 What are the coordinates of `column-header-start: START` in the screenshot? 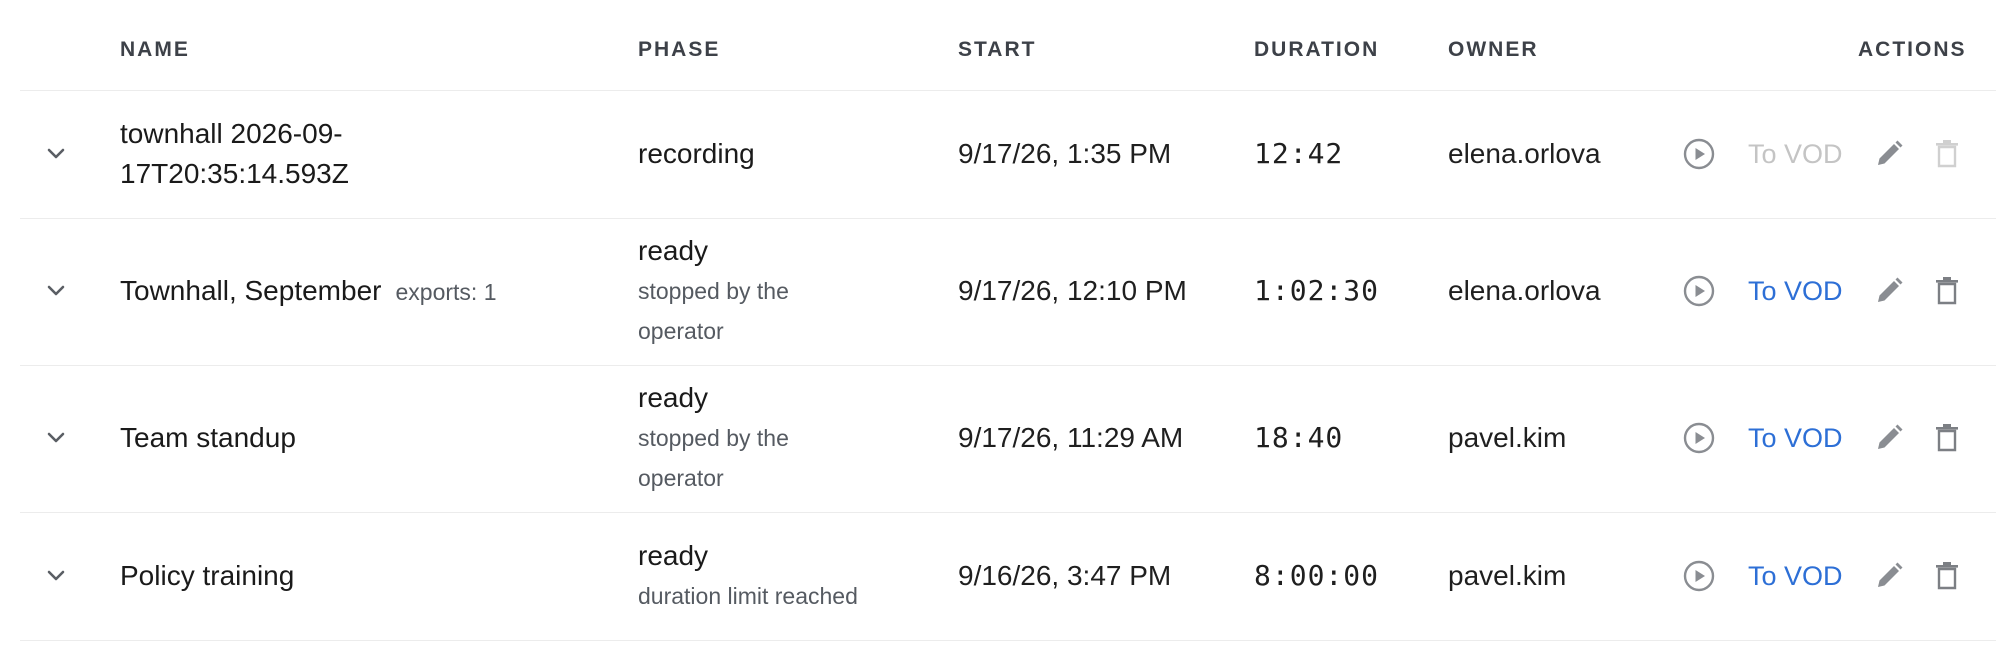 It's located at (997, 50).